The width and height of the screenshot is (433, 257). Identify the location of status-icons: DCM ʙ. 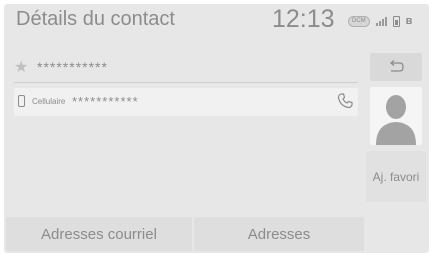
(380, 21).